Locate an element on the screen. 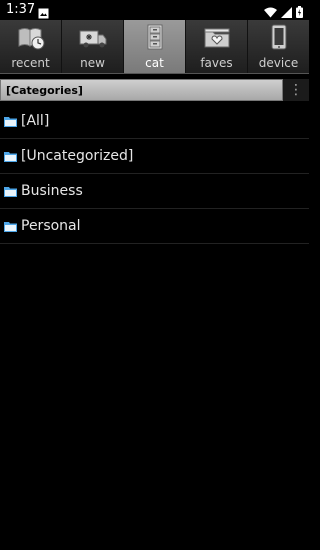  tab-faves: faves is located at coordinates (217, 46).